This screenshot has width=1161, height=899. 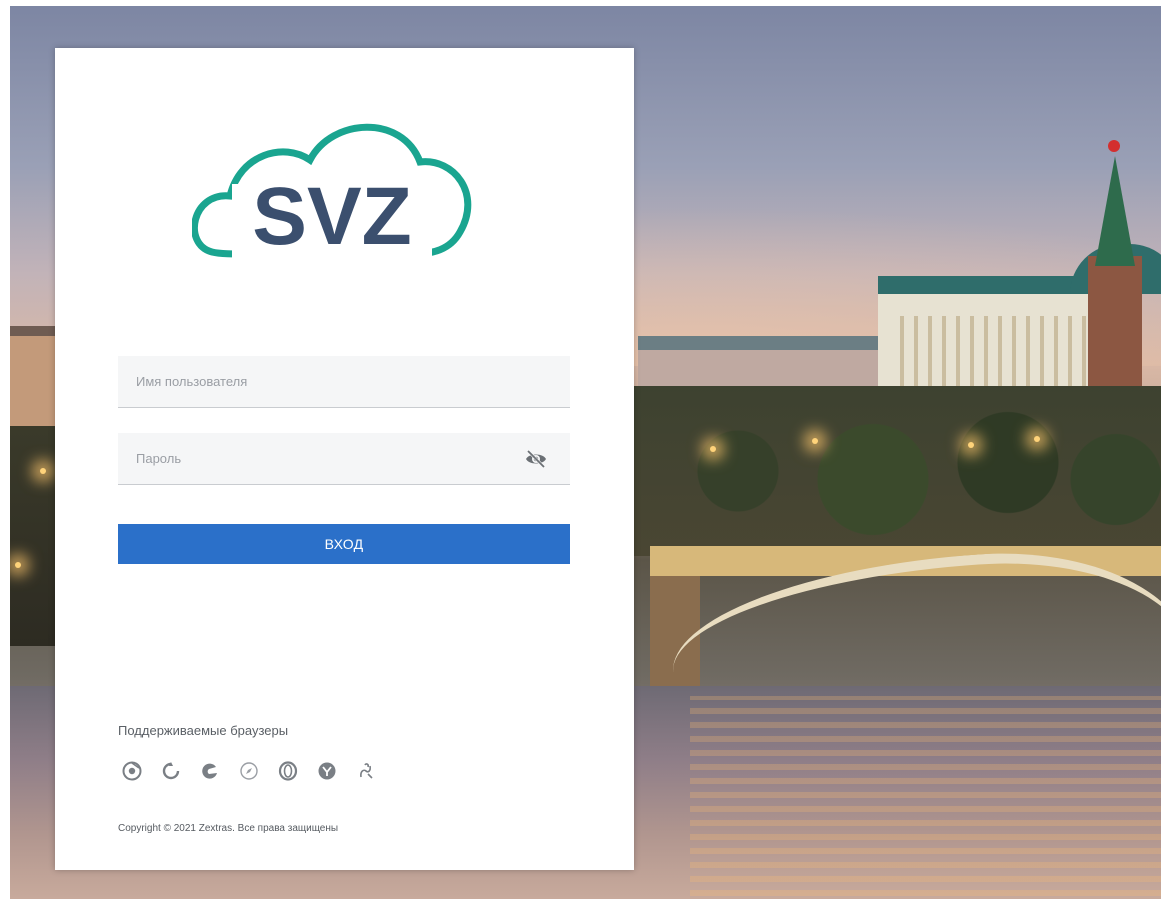 What do you see at coordinates (1115, 326) in the screenshot?
I see `tower-middle` at bounding box center [1115, 326].